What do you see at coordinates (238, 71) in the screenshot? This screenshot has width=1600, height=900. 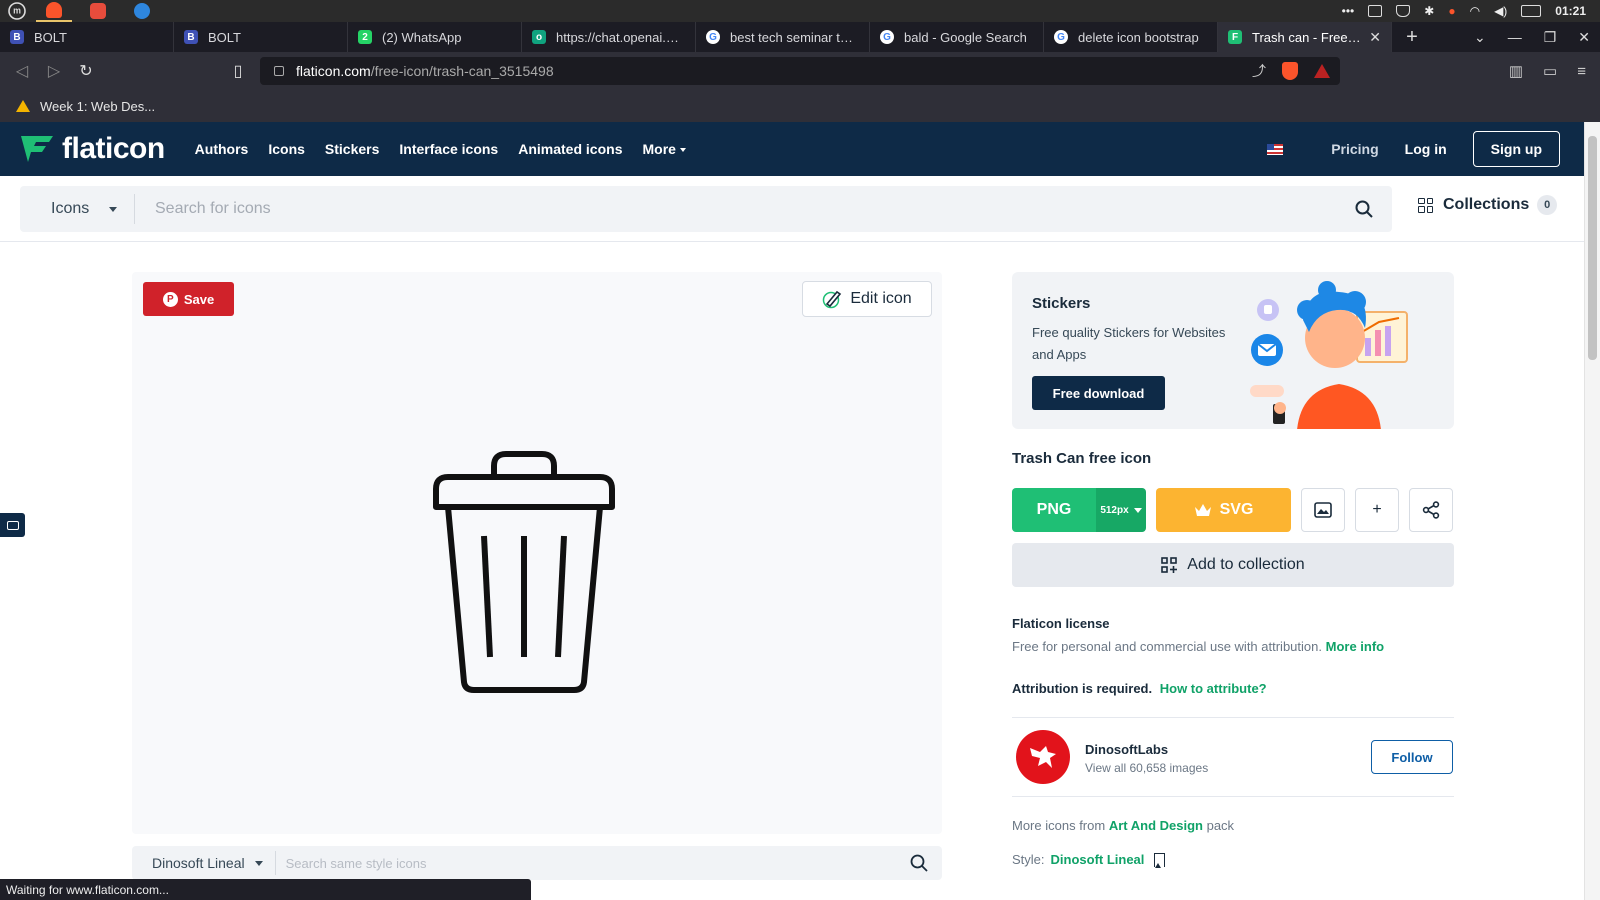 I see `bookmark-page-icon: ▯` at bounding box center [238, 71].